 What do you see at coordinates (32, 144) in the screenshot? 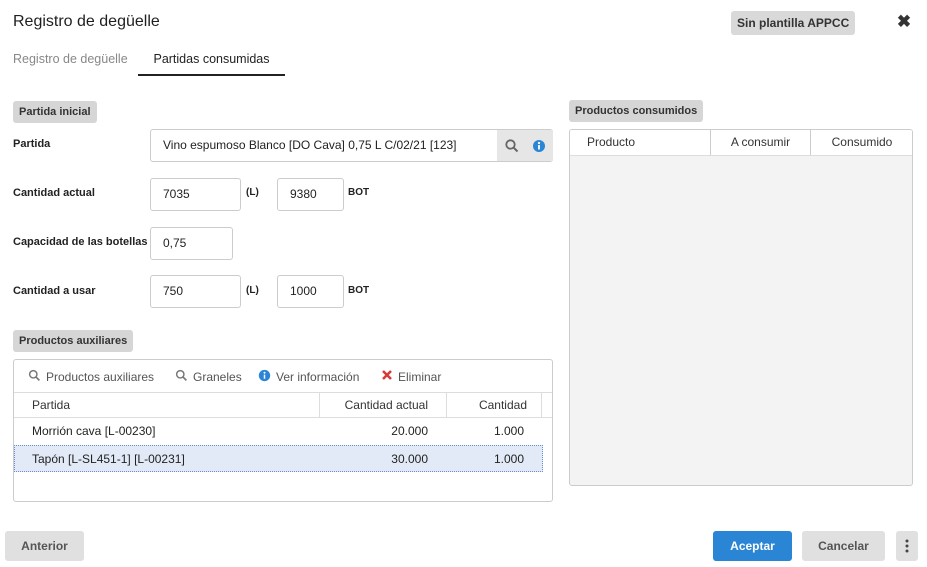
I see `partida-label: Partida` at bounding box center [32, 144].